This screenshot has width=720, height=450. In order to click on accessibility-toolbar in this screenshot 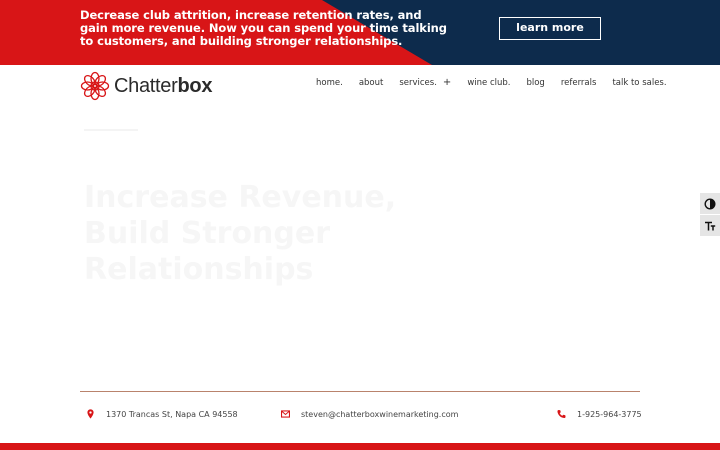, I will do `click(710, 215)`.